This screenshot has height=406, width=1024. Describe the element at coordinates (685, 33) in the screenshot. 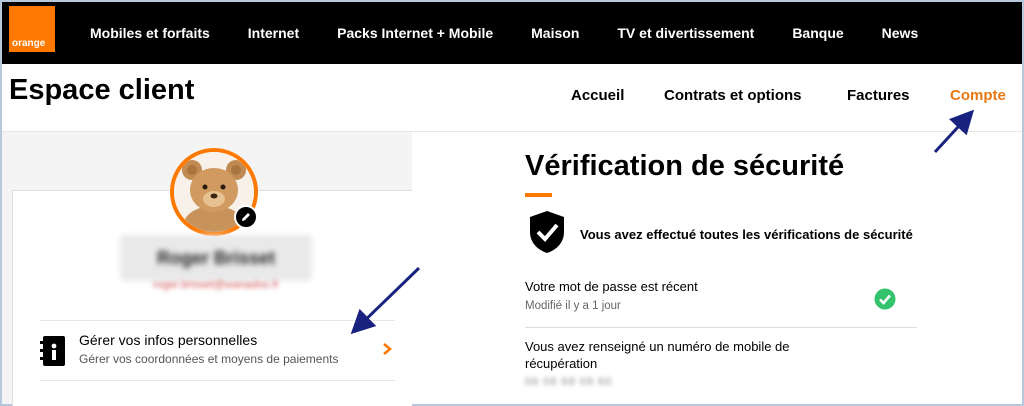

I see `nav-item-tv: TV et divertissement` at that location.